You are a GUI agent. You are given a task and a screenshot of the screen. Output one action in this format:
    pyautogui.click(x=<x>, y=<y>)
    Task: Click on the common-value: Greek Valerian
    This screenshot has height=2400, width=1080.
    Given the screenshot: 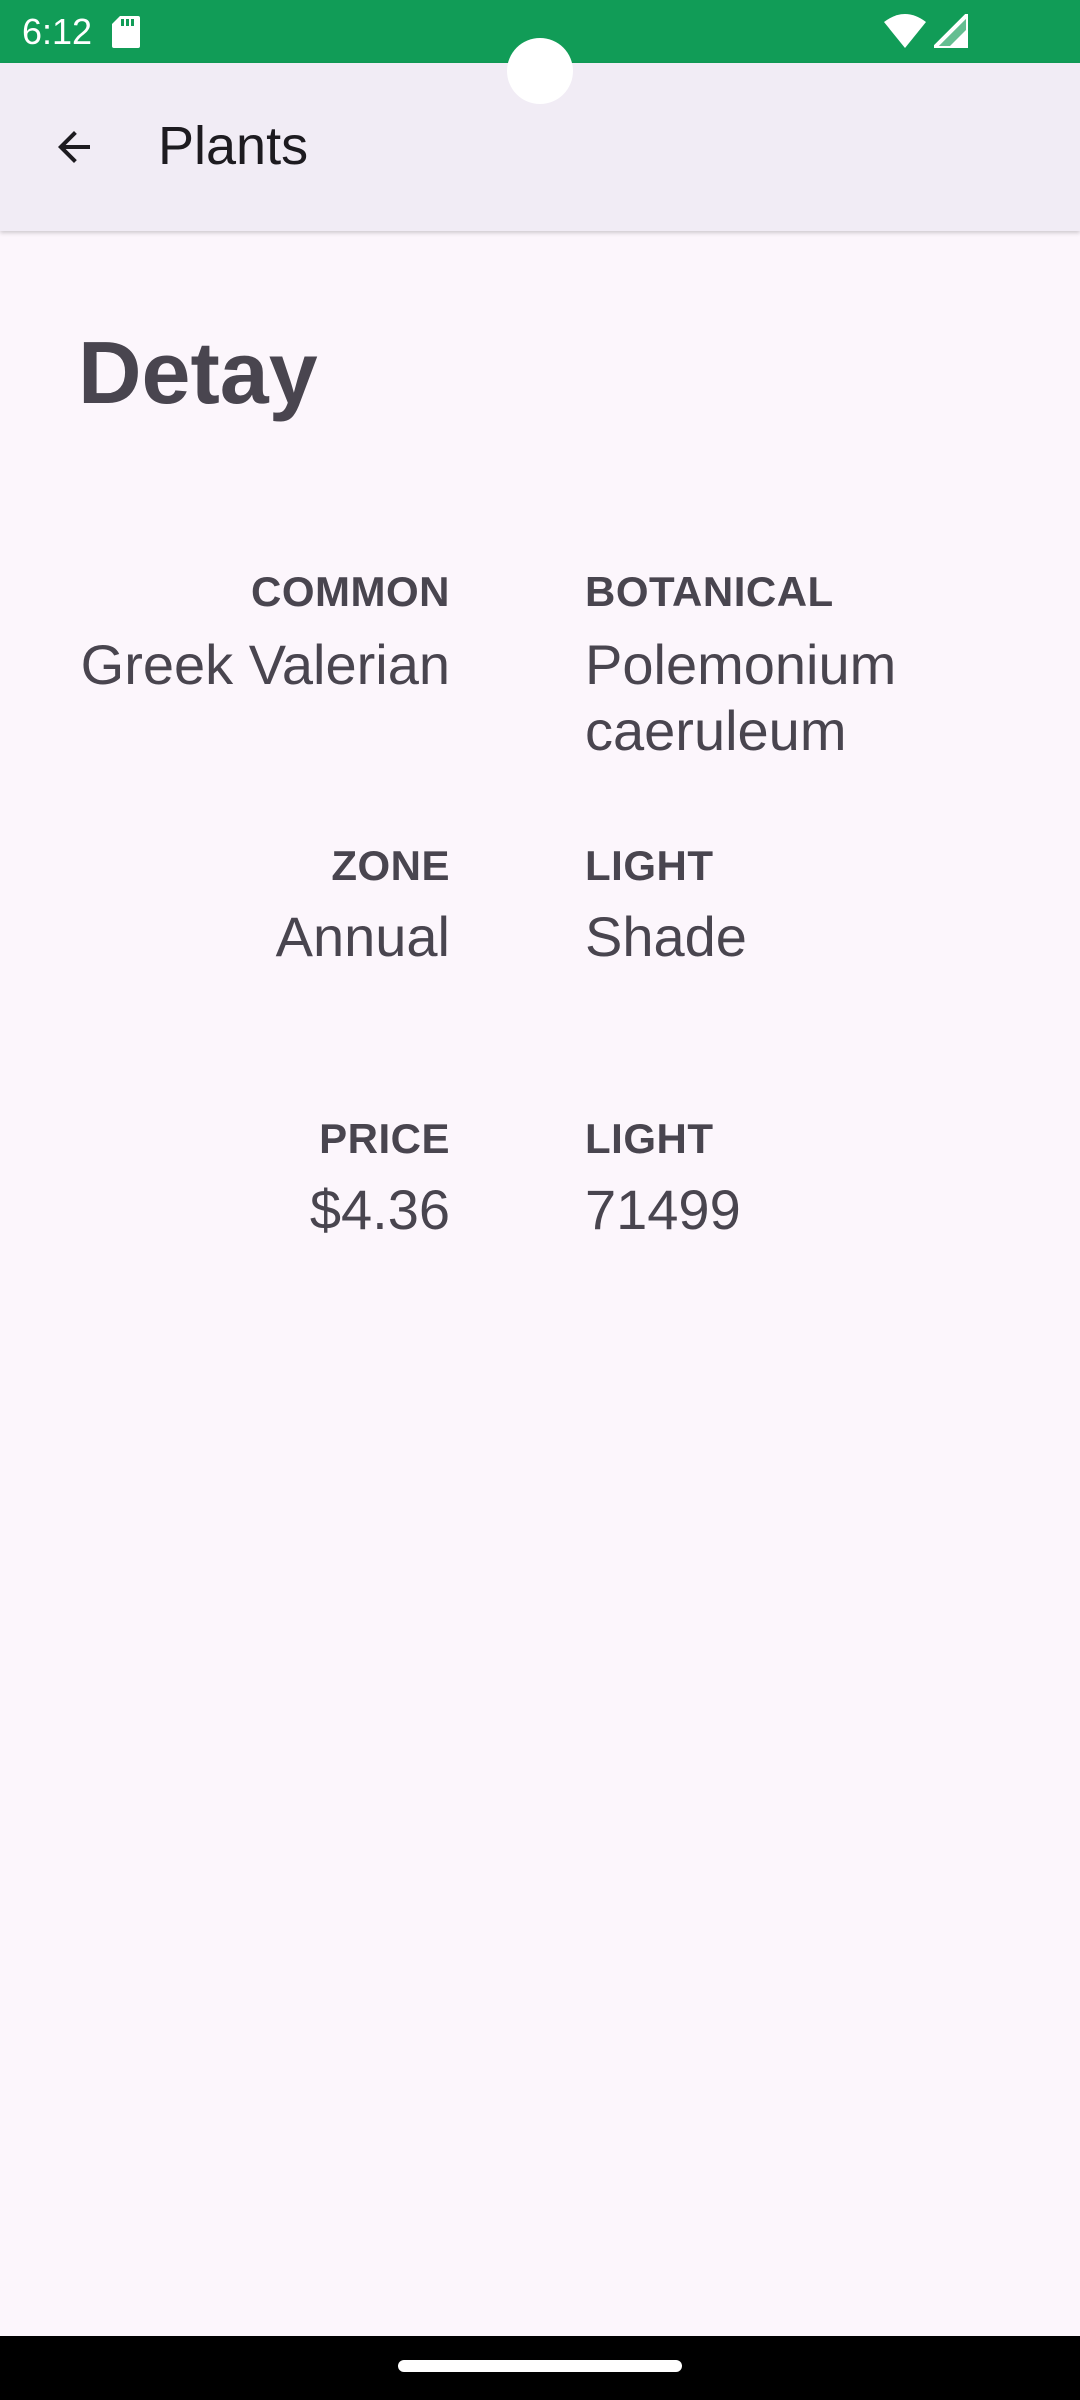 What is the action you would take?
    pyautogui.click(x=265, y=664)
    